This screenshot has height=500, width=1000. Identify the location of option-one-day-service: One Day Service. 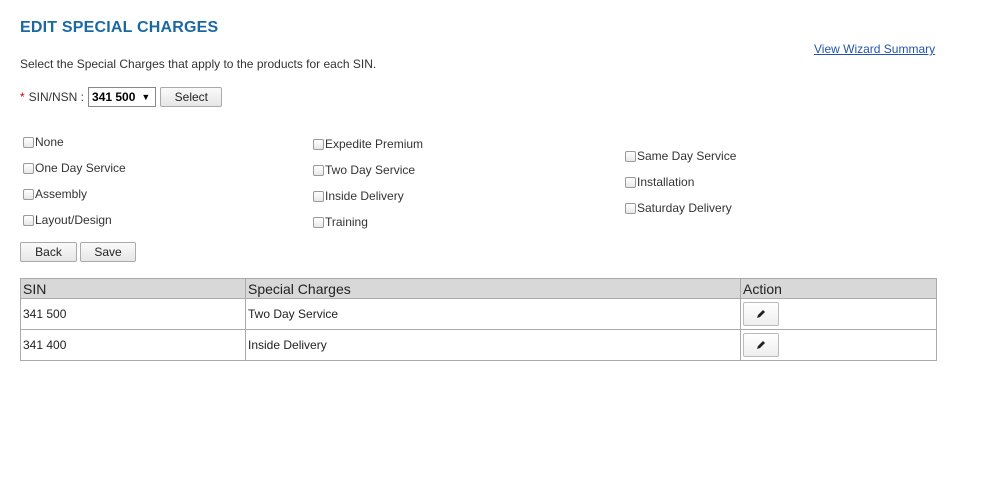
(74, 164).